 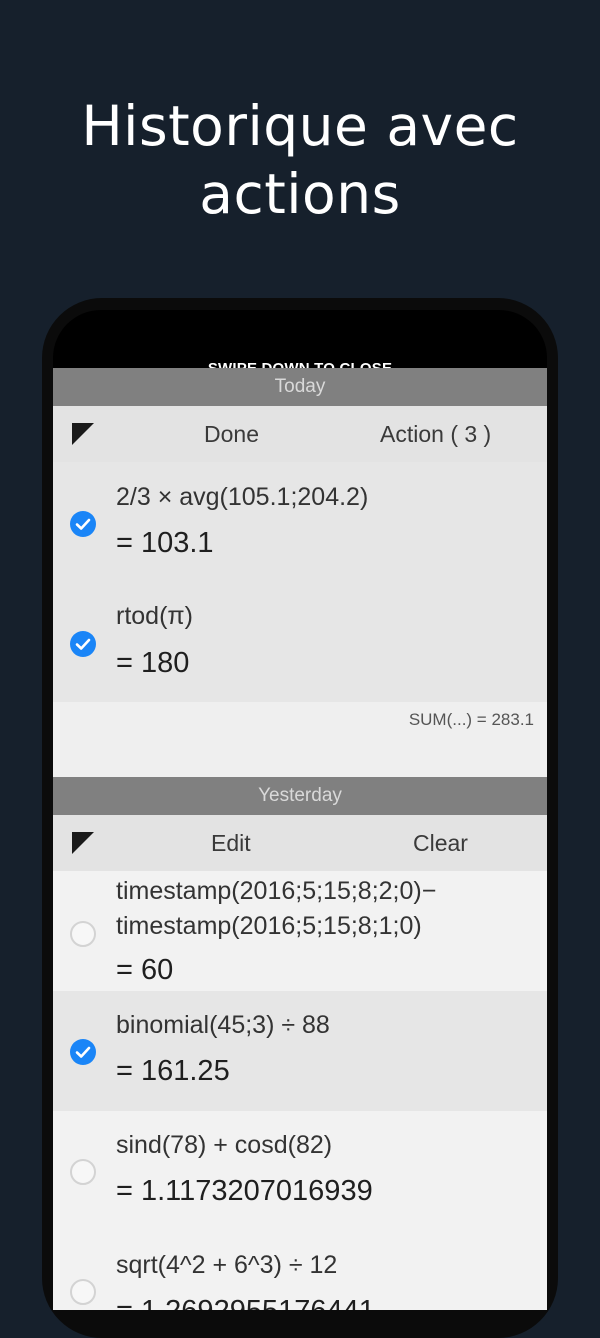 I want to click on history-expression: binomial(45;3) ÷ 88, so click(x=223, y=1025).